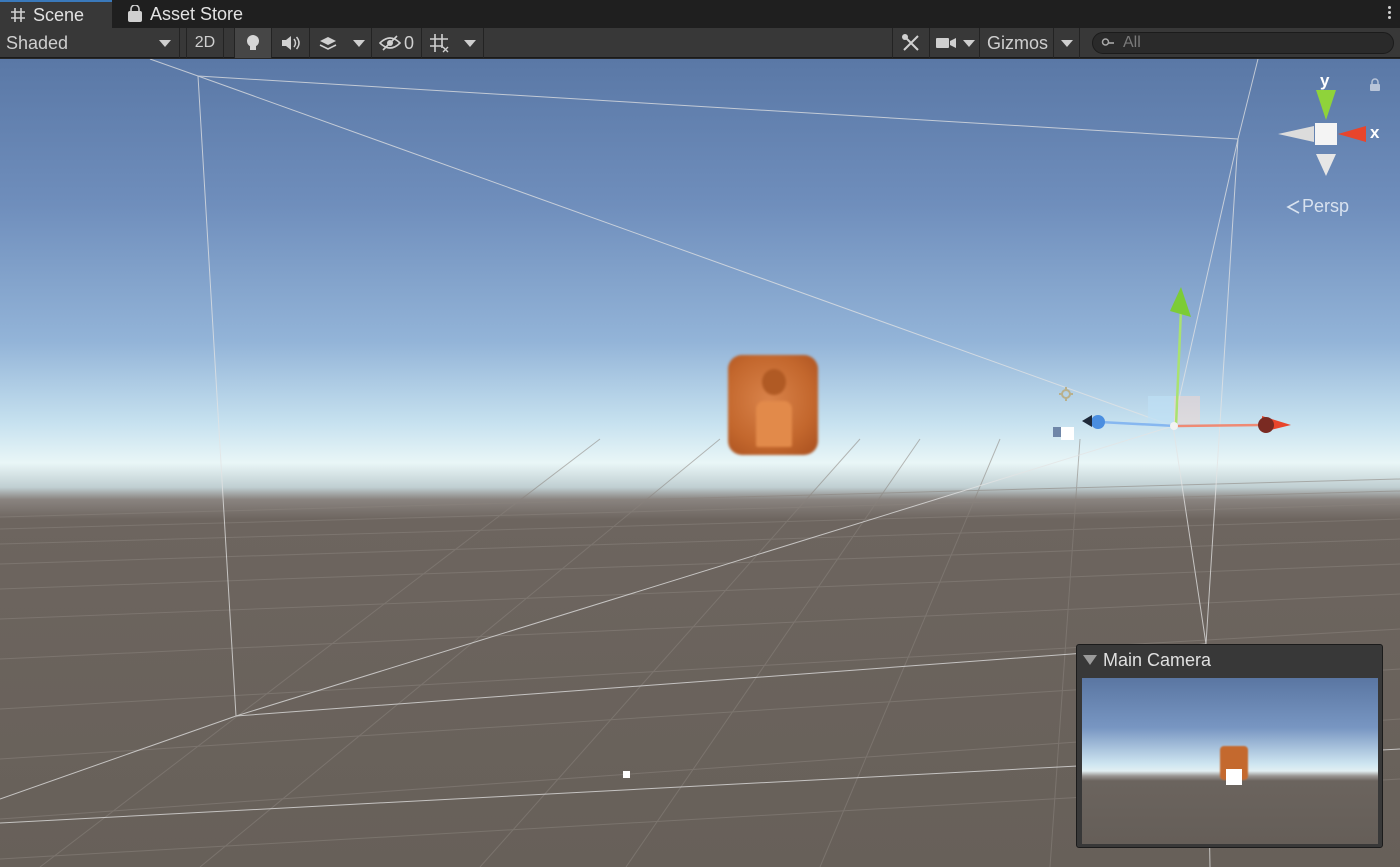 This screenshot has width=1400, height=867. I want to click on gizmos-dropdown-button, so click(1067, 43).